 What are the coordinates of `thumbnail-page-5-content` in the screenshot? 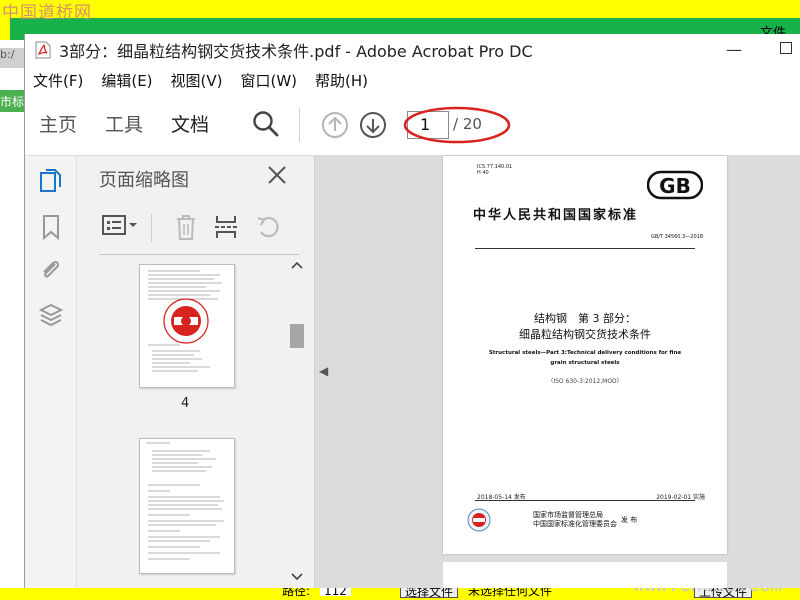 It's located at (185, 501).